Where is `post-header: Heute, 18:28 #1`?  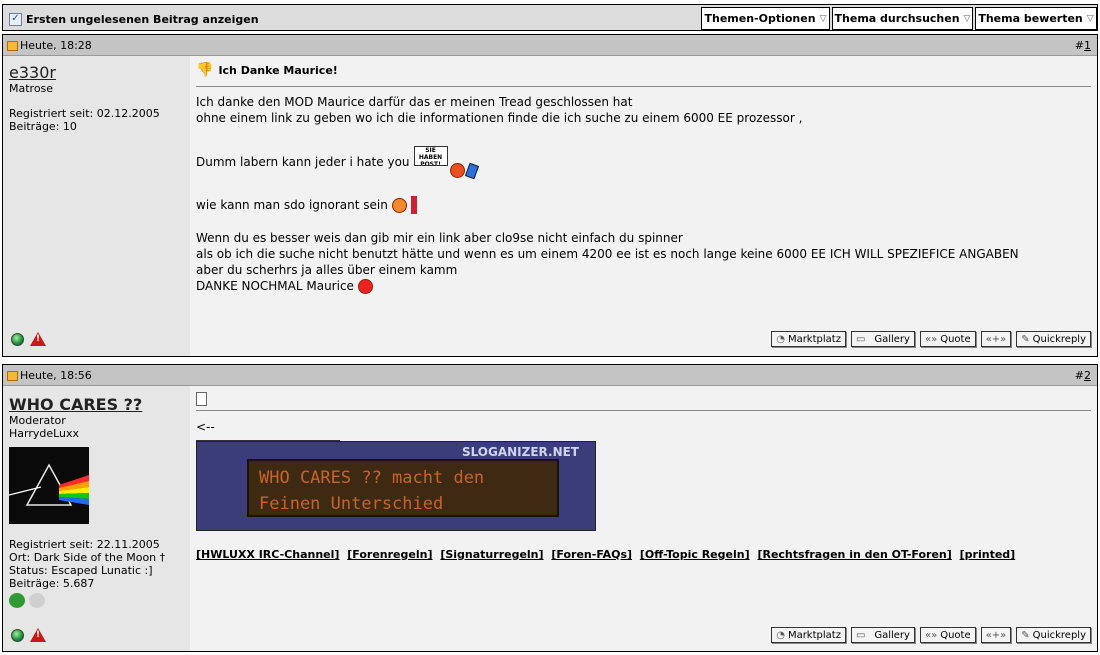 post-header: Heute, 18:28 #1 is located at coordinates (550, 45).